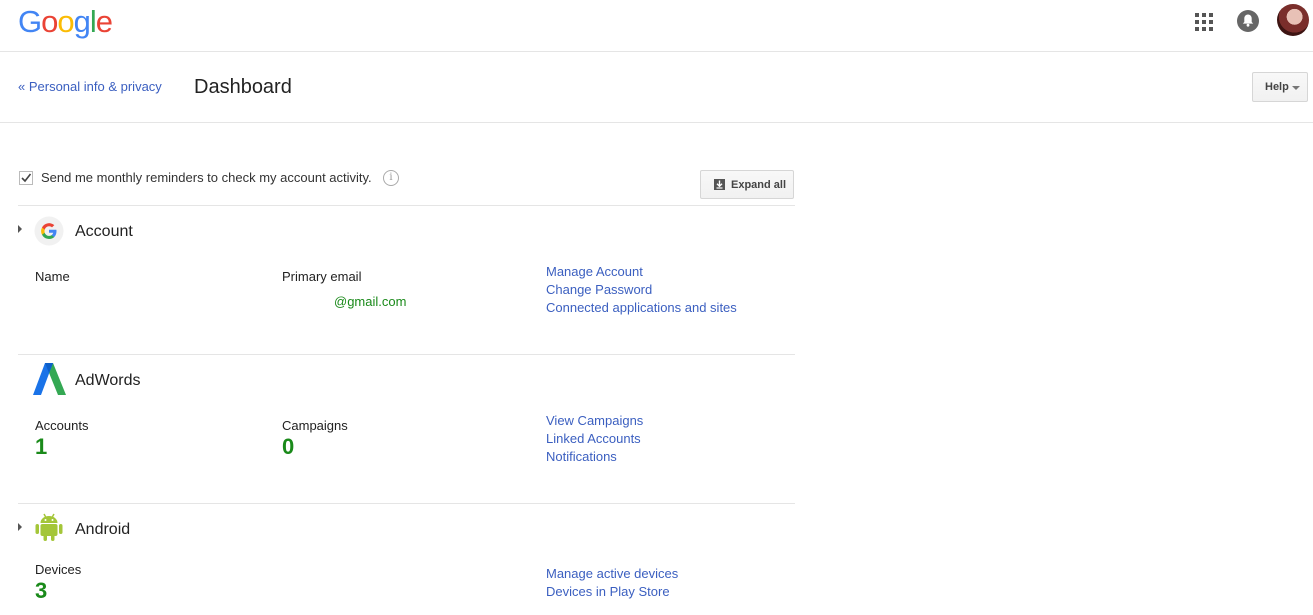 The width and height of the screenshot is (1313, 615). I want to click on primary-email-label: Primary email, so click(322, 276).